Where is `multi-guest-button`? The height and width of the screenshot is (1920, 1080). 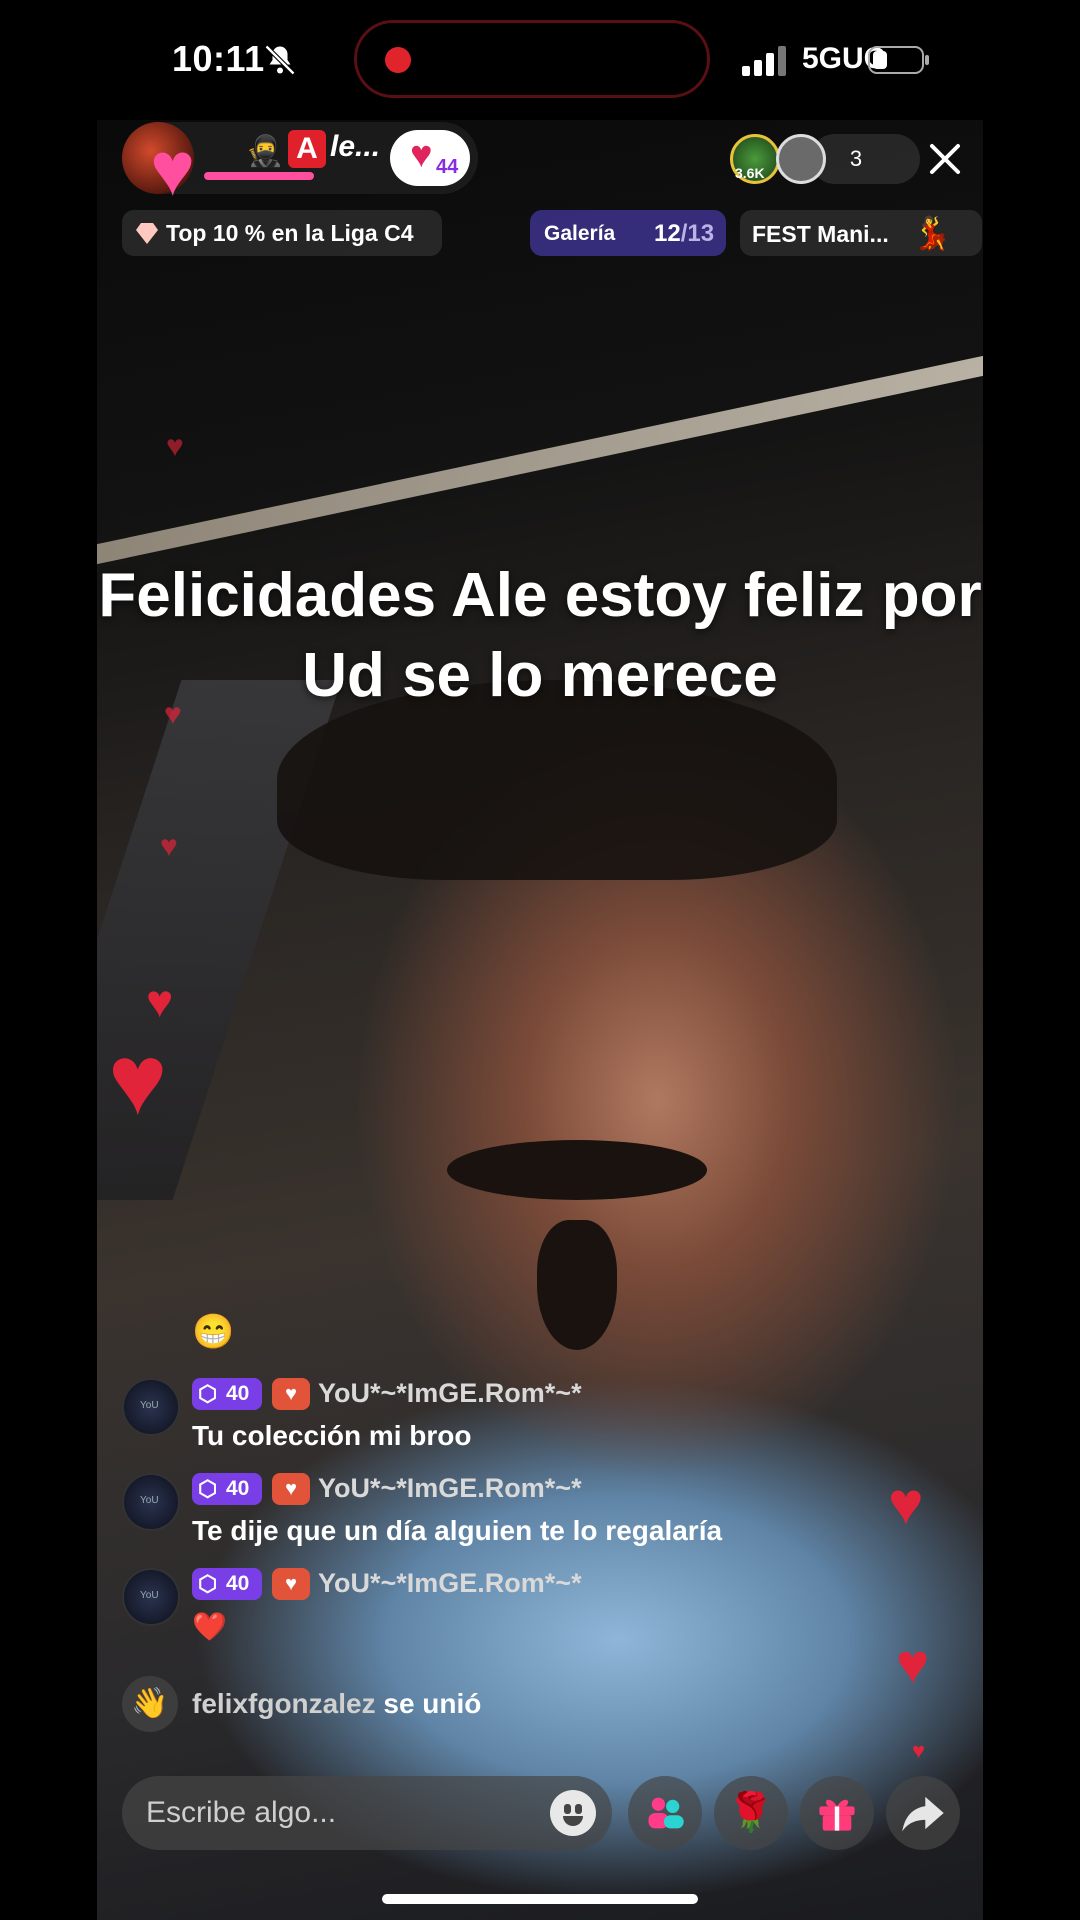 multi-guest-button is located at coordinates (665, 1813).